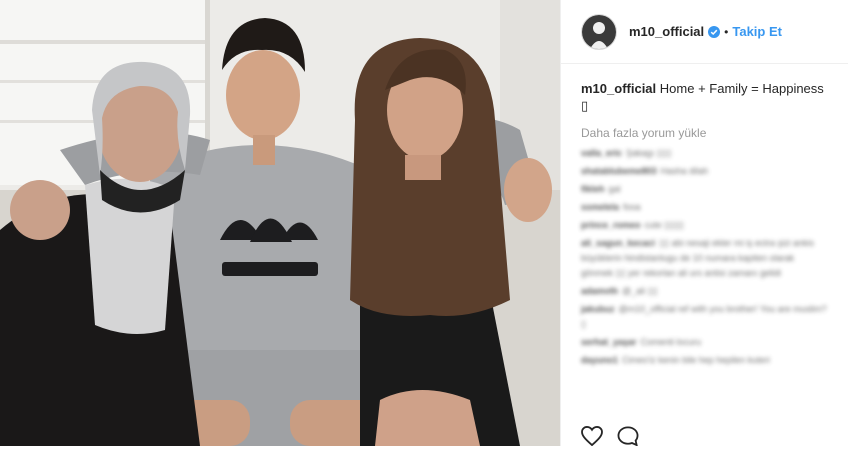 Image resolution: width=848 pixels, height=451 pixels. I want to click on list-item: prince_romeo cute ▯▯▯▯, so click(632, 225).